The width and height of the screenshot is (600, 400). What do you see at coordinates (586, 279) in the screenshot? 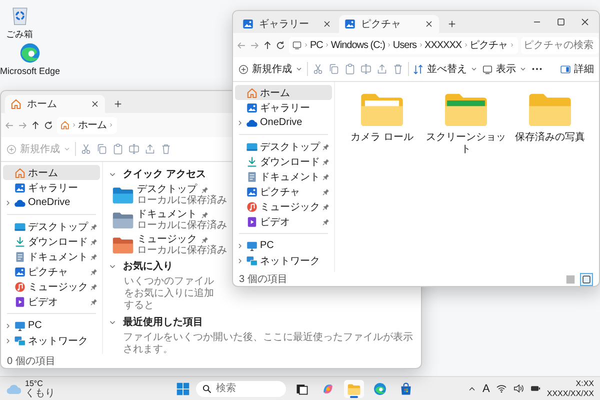
I see `tiles-view-icon` at bounding box center [586, 279].